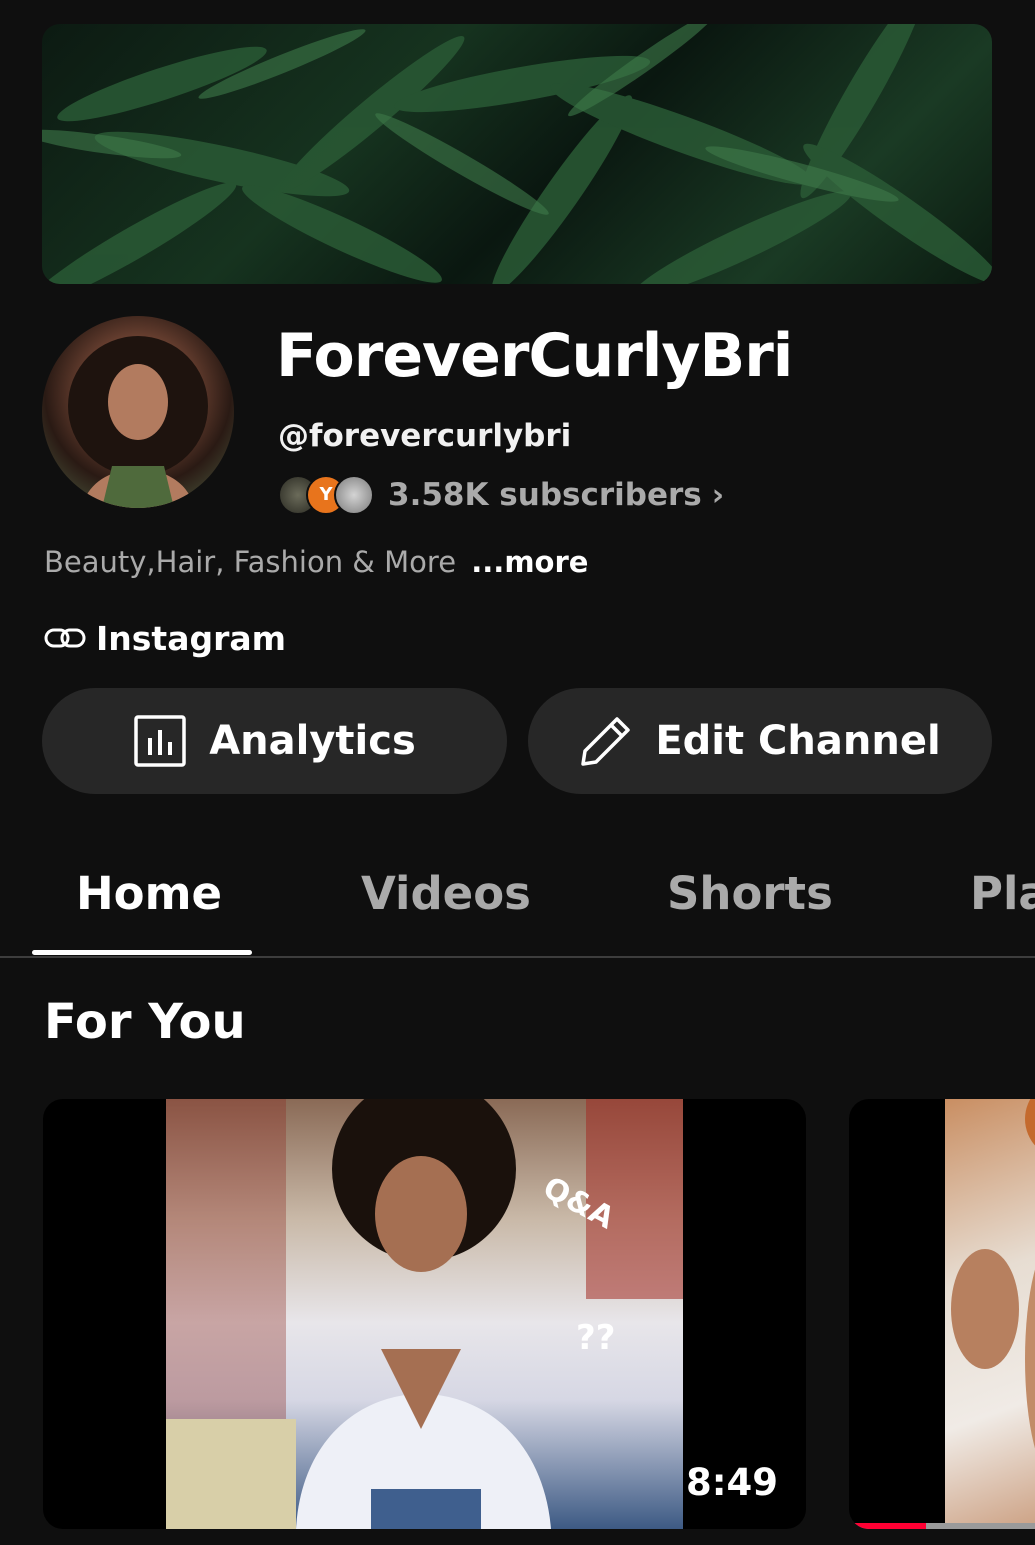 This screenshot has height=1545, width=1035. I want to click on tab-home: Home, so click(149, 894).